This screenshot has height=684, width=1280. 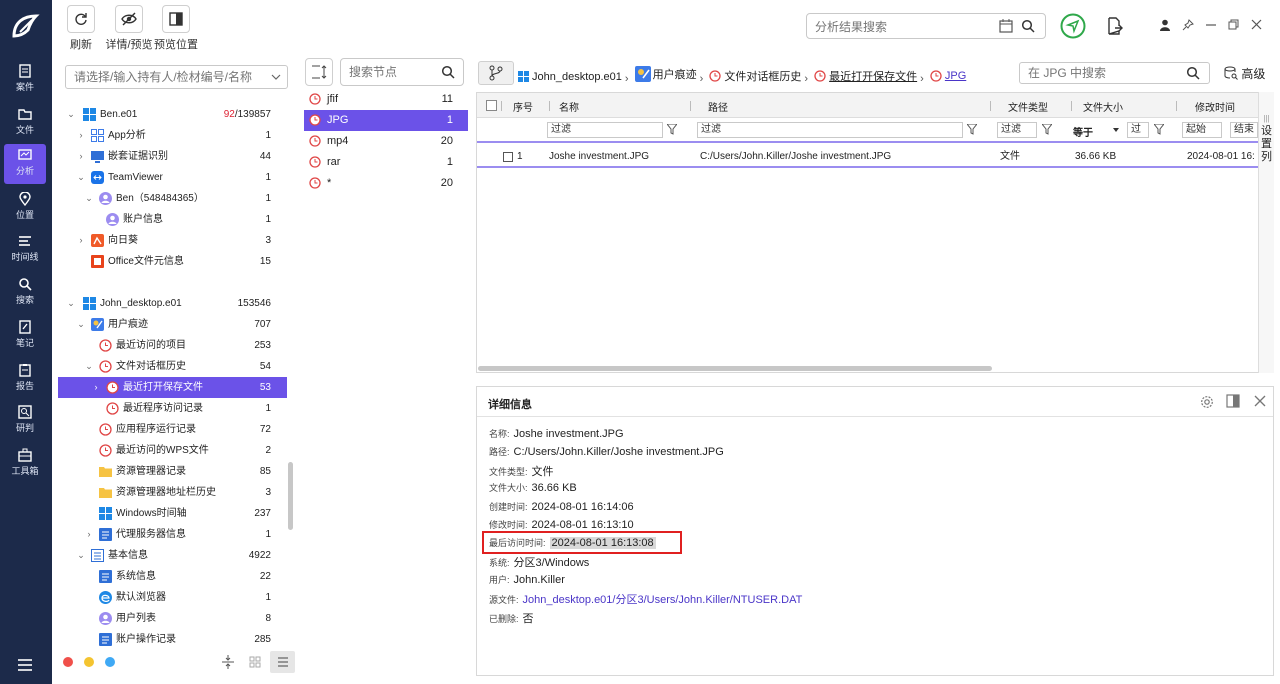 I want to click on nav-files: 文件, so click(x=25, y=123).